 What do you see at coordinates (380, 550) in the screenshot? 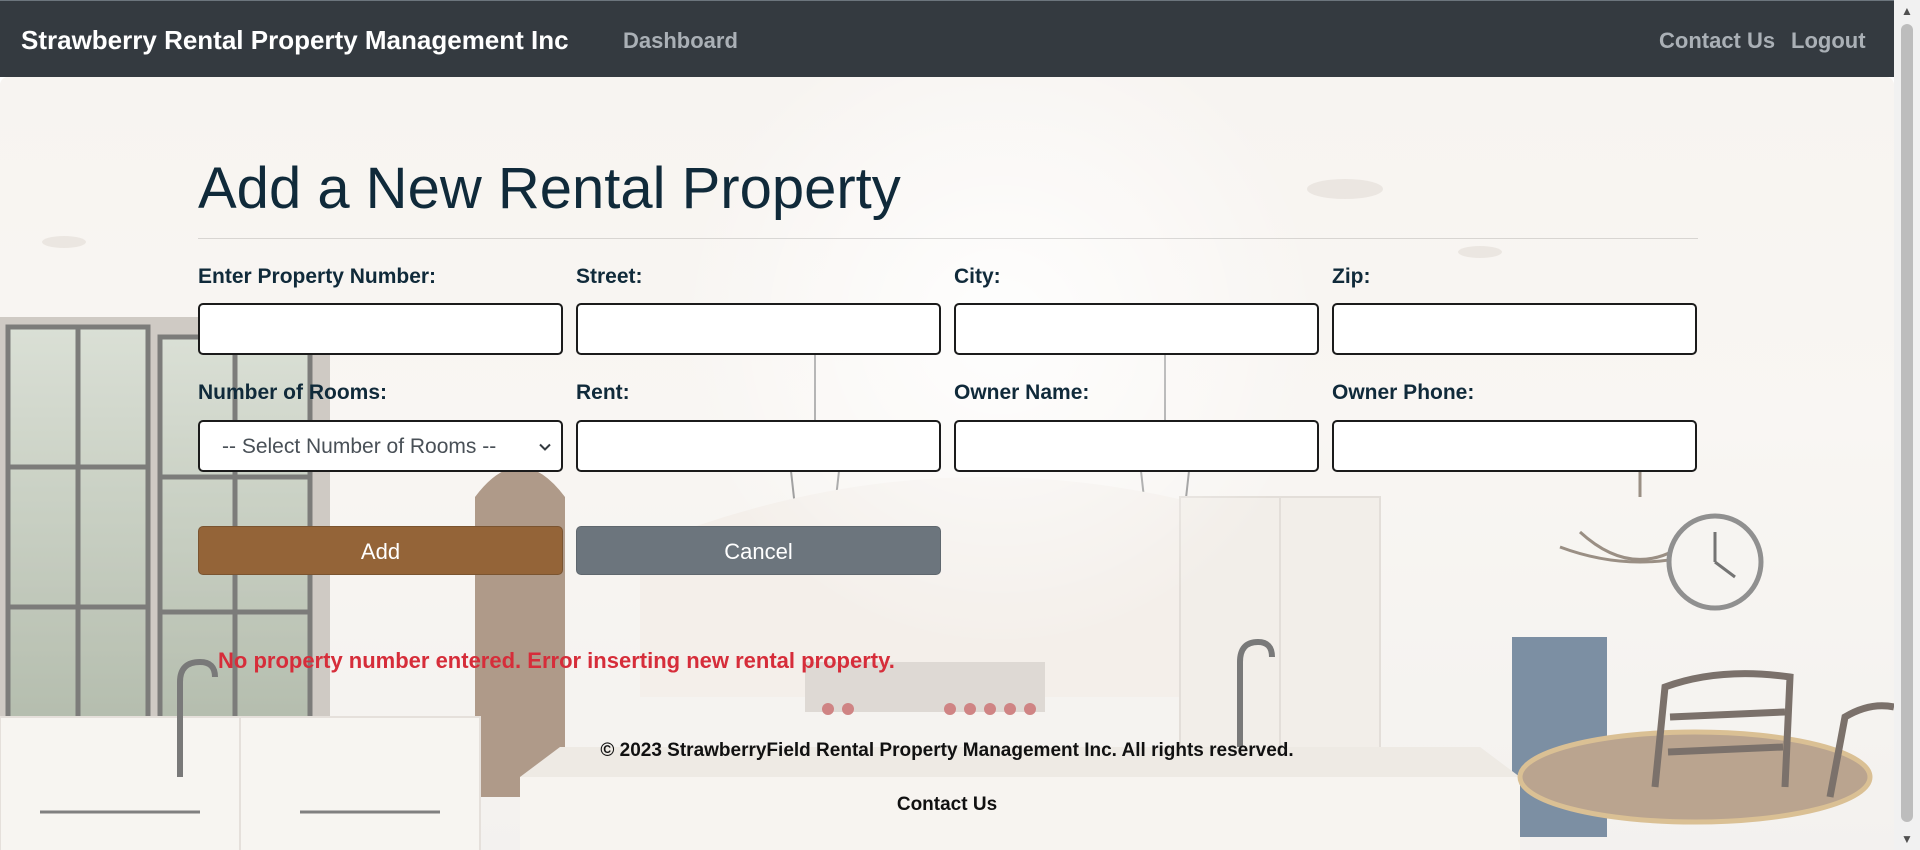
I see `add-button: Add` at bounding box center [380, 550].